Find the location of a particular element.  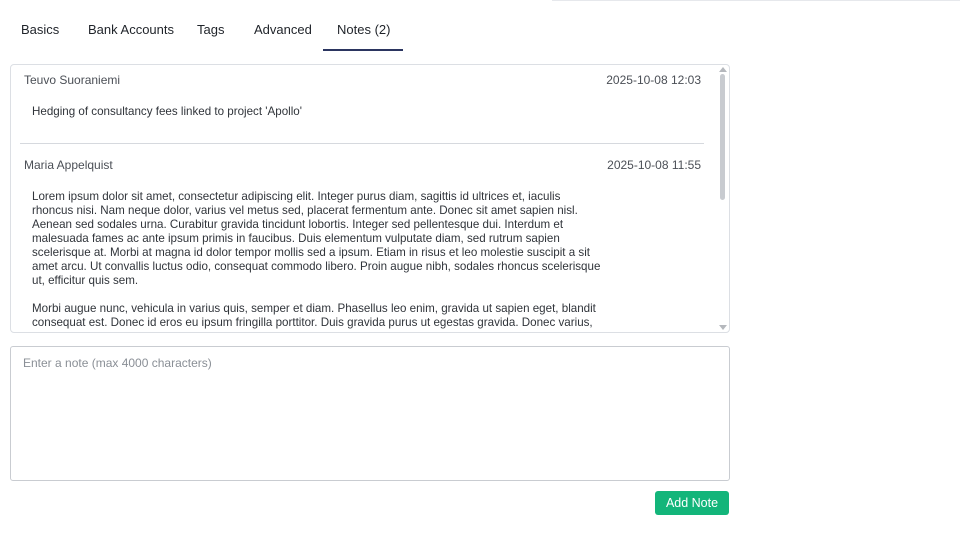

active-tab-indicator is located at coordinates (363, 50).